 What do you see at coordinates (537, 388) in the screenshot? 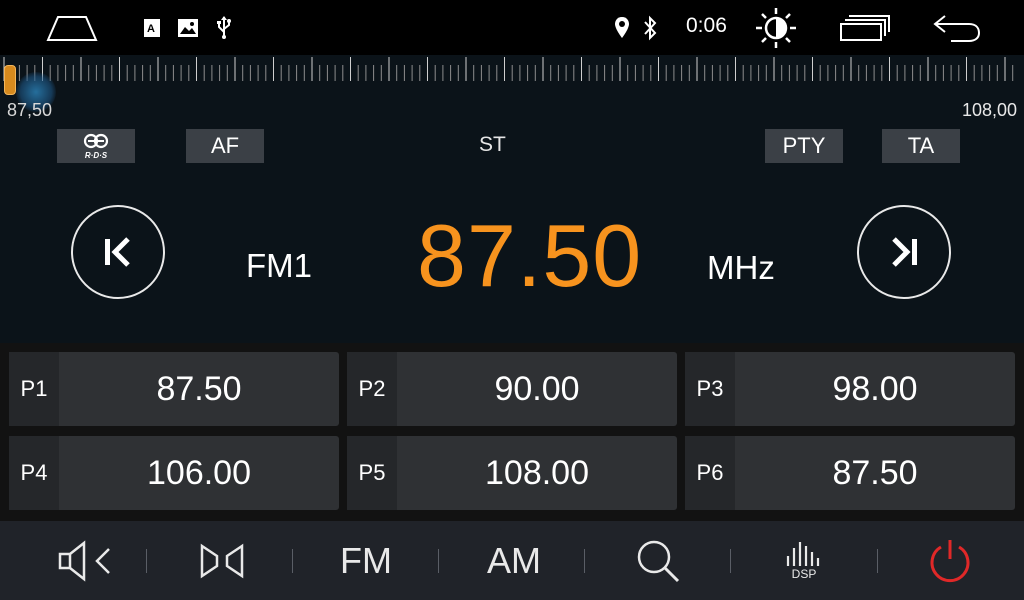
I see `preset-frequency: 90.00` at bounding box center [537, 388].